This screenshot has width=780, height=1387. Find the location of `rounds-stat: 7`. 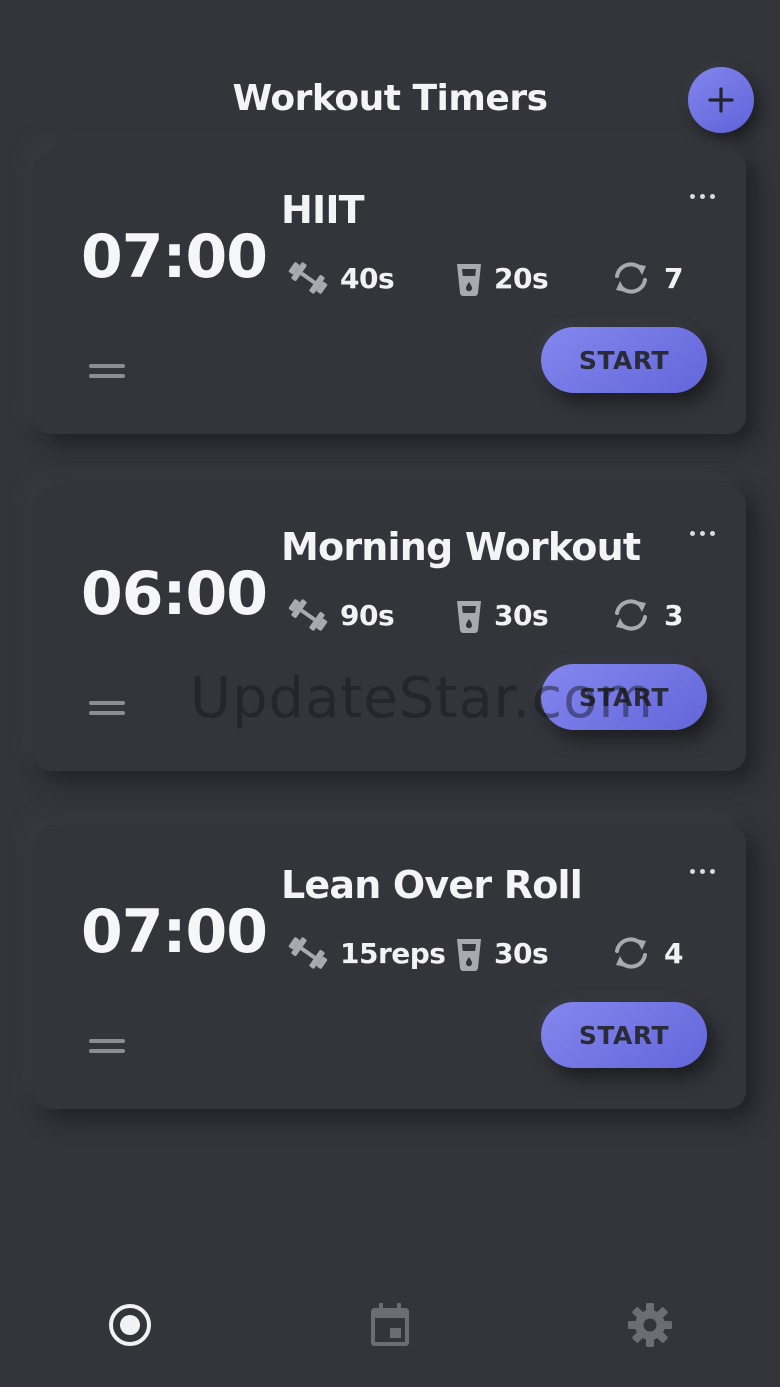

rounds-stat: 7 is located at coordinates (645, 278).